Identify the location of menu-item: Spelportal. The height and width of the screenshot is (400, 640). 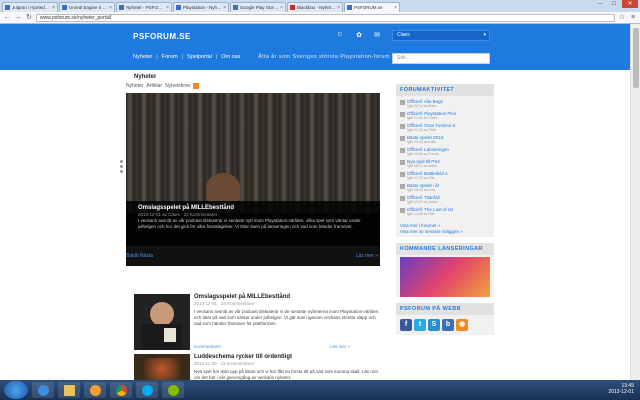
(199, 57).